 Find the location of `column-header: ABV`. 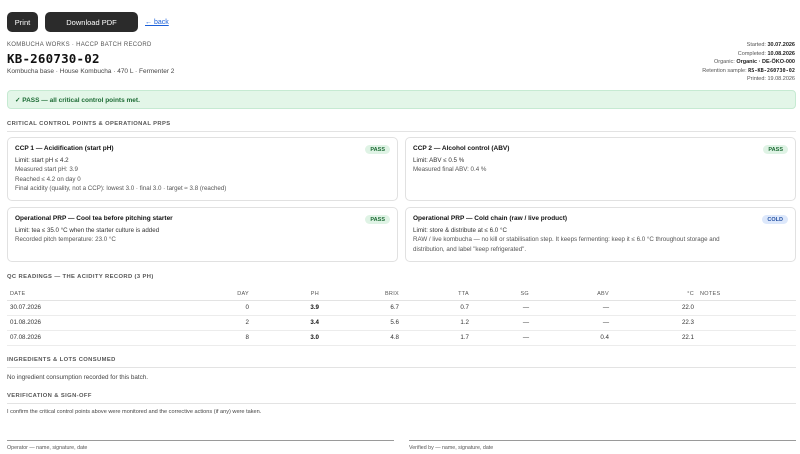

column-header: ABV is located at coordinates (572, 294).